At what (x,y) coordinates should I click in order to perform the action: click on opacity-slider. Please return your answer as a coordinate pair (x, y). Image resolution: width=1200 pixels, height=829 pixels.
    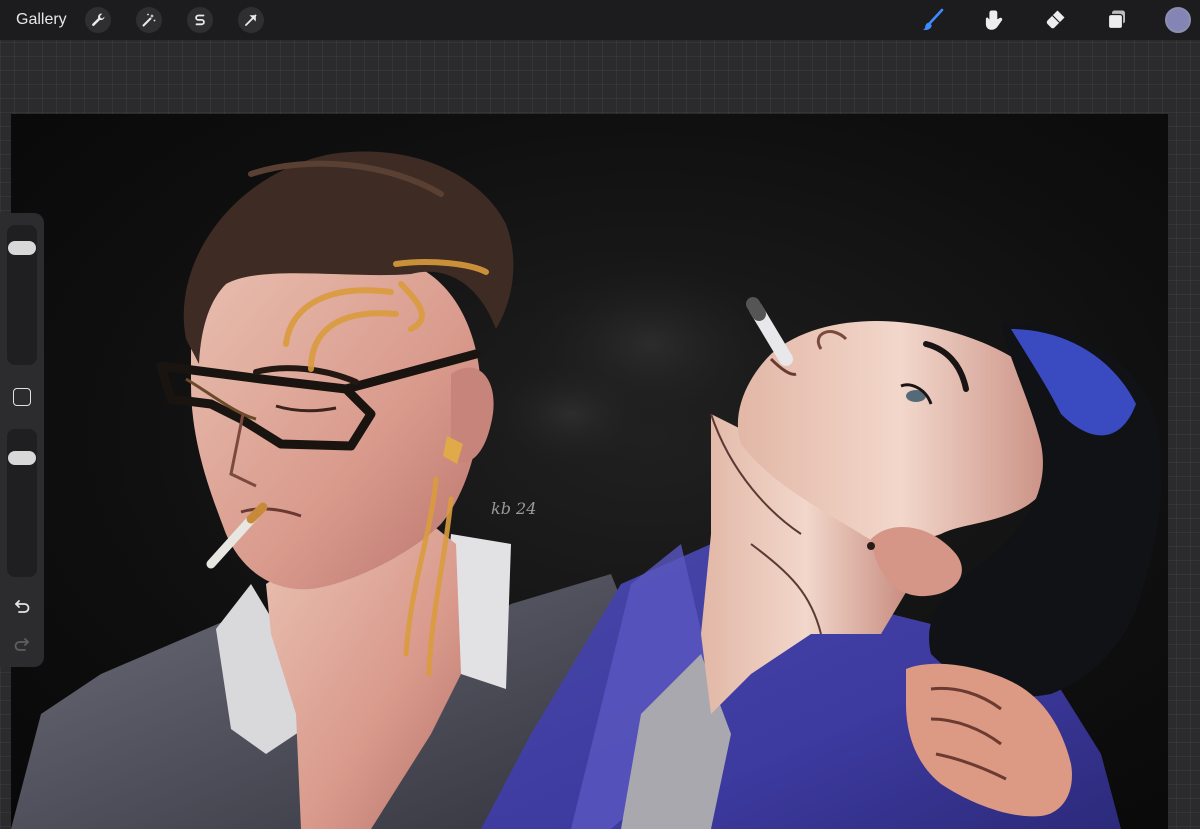
    Looking at the image, I should click on (22, 503).